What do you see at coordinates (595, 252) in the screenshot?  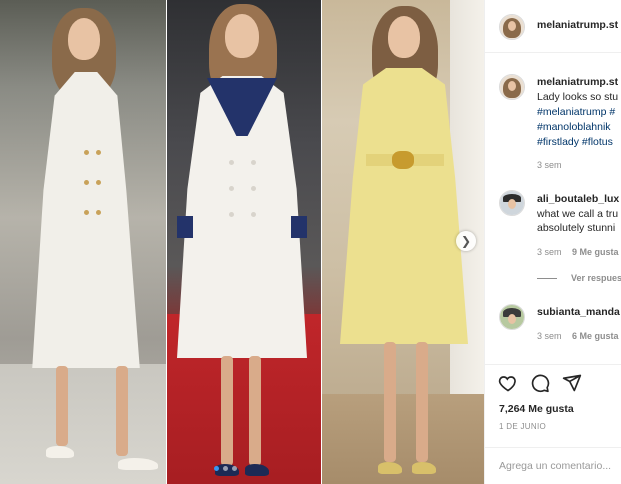 I see `comment-likes: 9 Me gusta` at bounding box center [595, 252].